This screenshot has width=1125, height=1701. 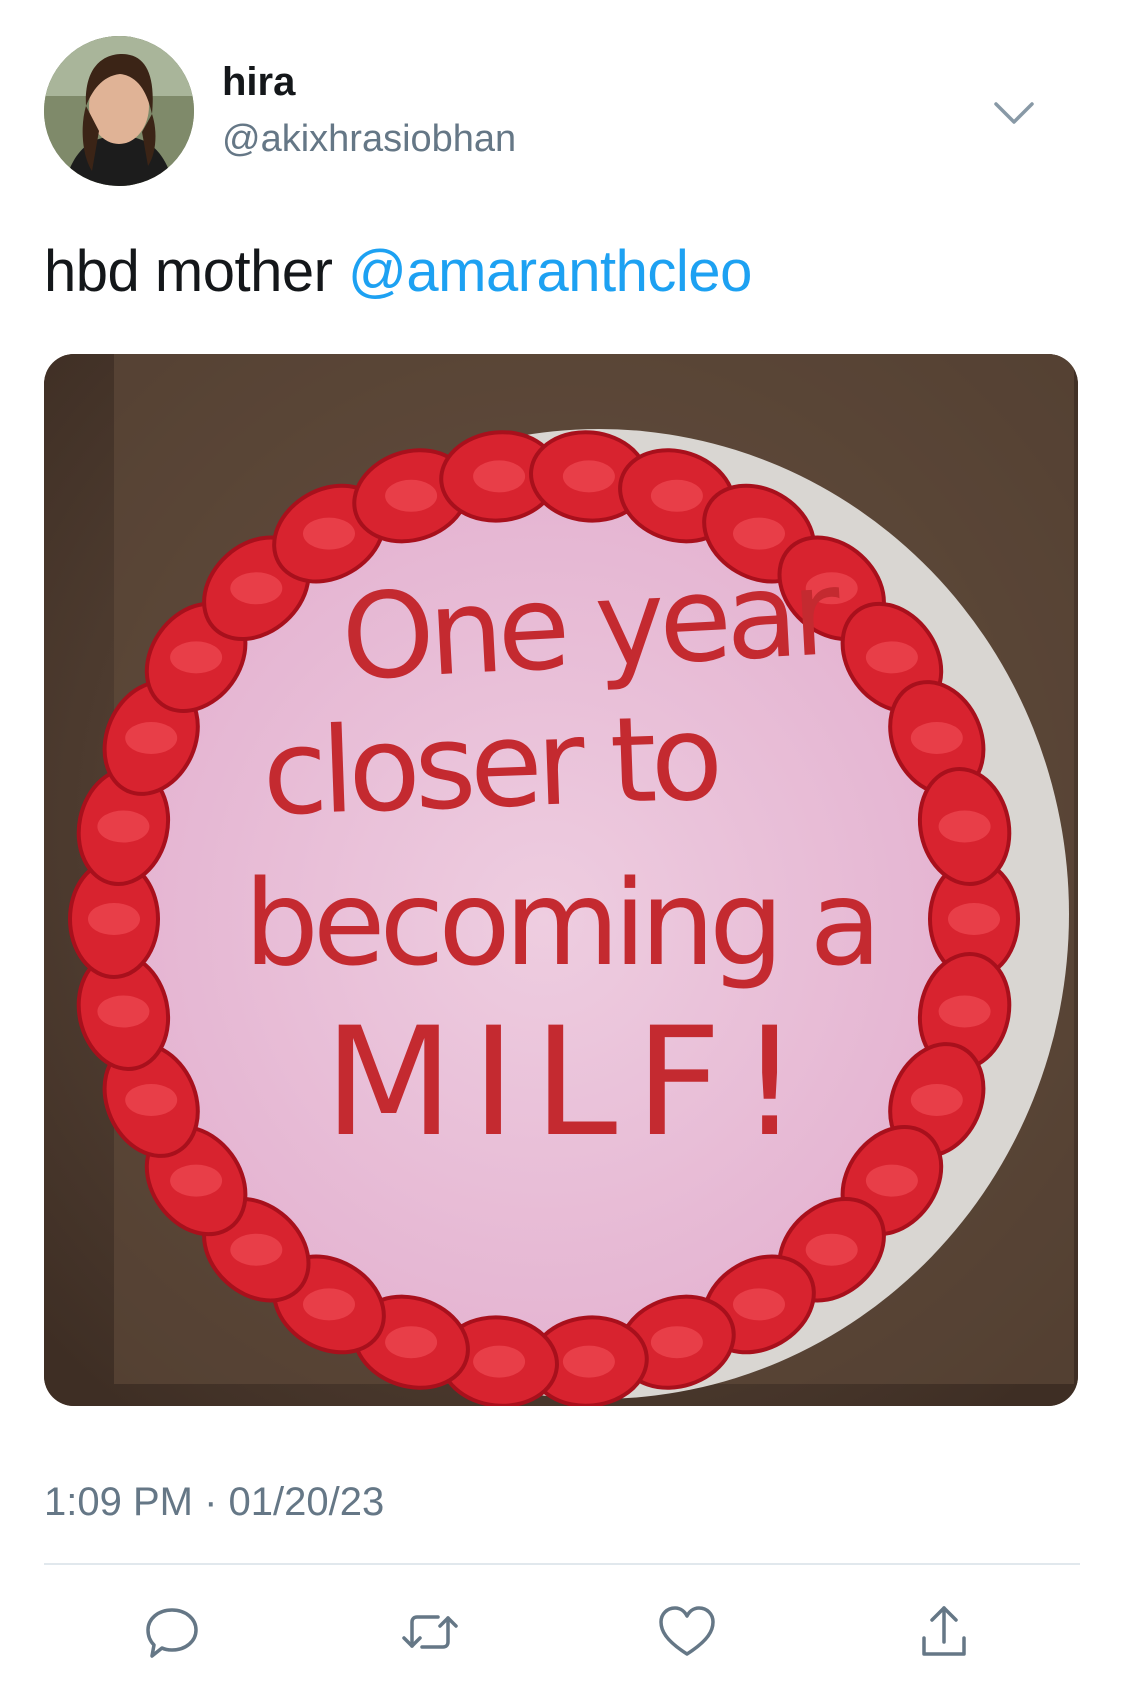 I want to click on retweet-icon, so click(x=430, y=1632).